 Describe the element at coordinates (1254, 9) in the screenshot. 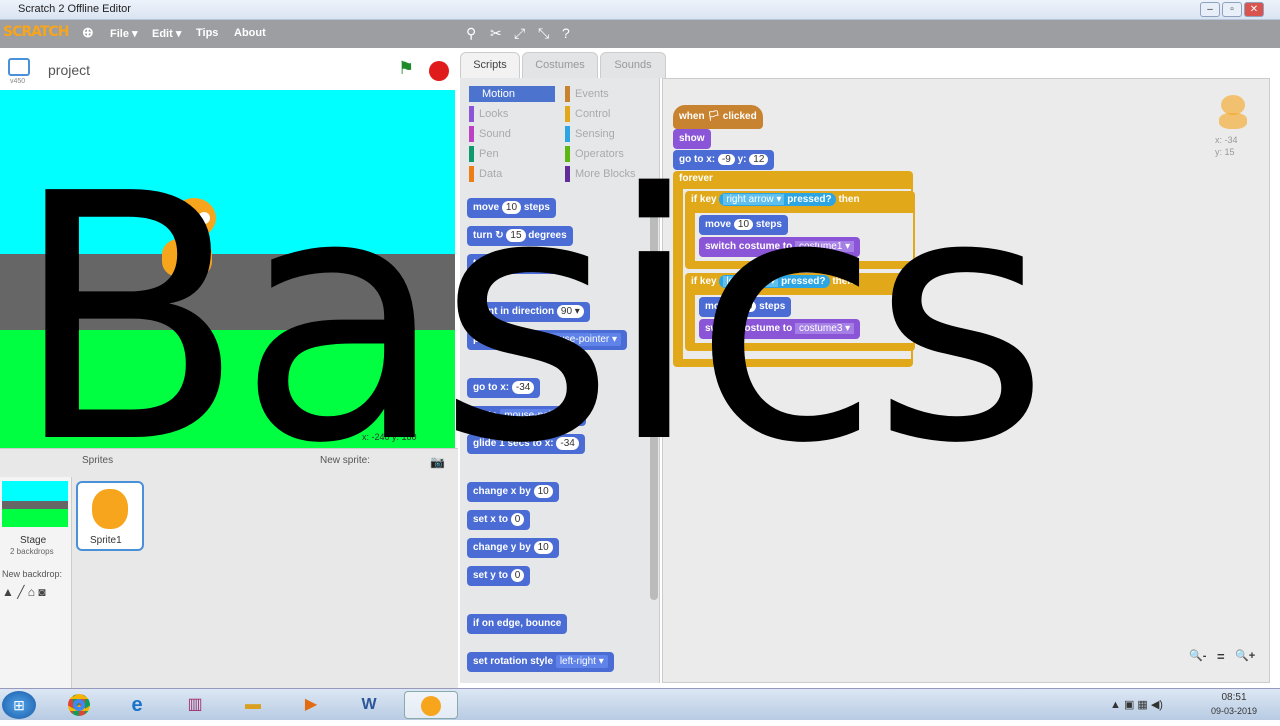

I see `close-button: ✕` at that location.